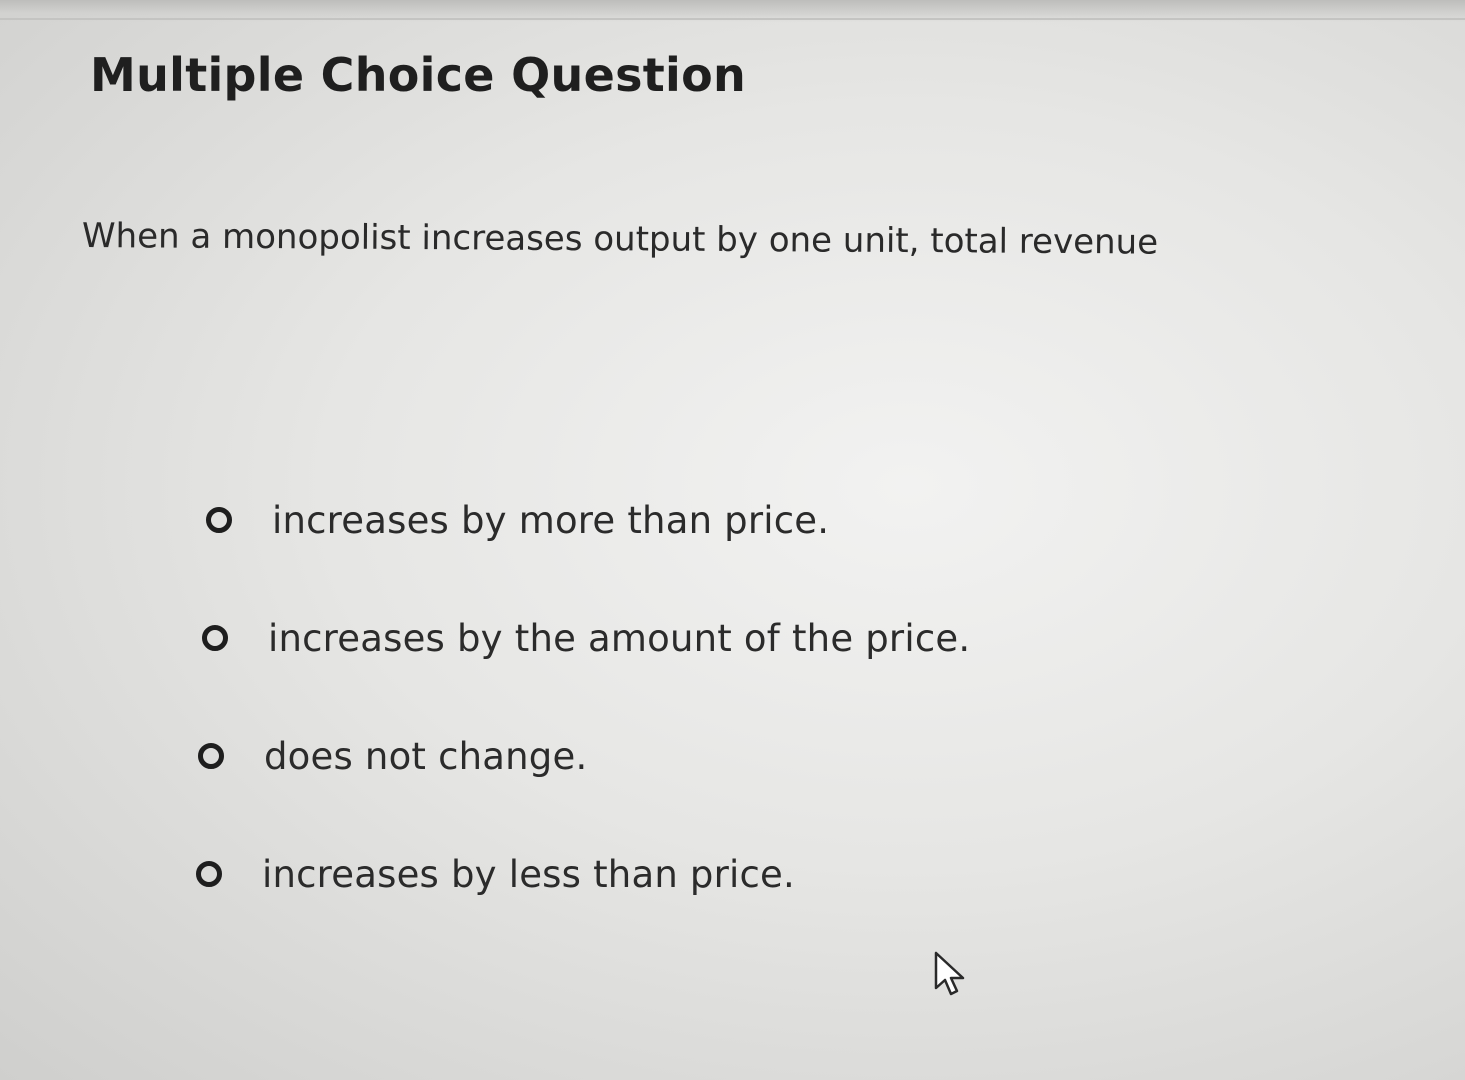 The width and height of the screenshot is (1465, 1080). What do you see at coordinates (697, 756) in the screenshot?
I see `answer-option-c: does not change.` at bounding box center [697, 756].